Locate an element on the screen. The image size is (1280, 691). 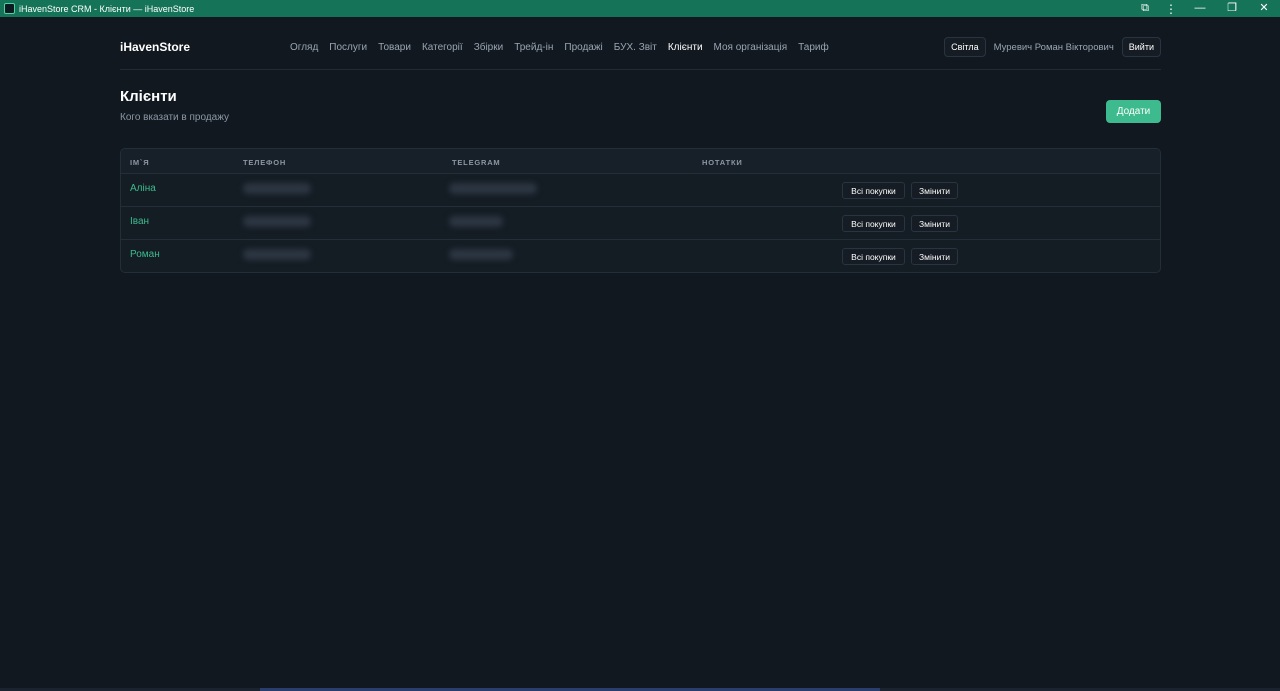
brand-logo: iHavenStore is located at coordinates (155, 47).